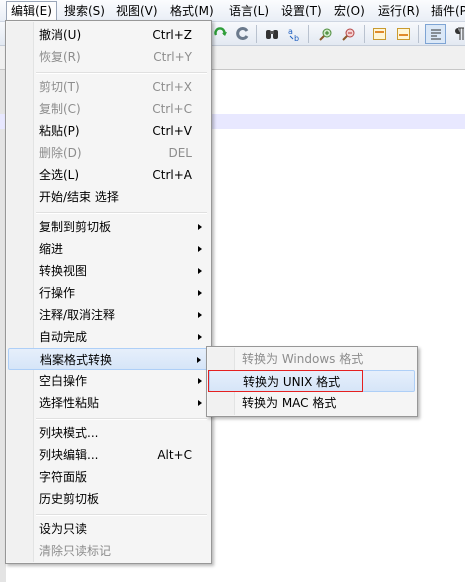 The image size is (465, 582). What do you see at coordinates (31, 11) in the screenshot?
I see `menu-edit: 编辑(E)` at bounding box center [31, 11].